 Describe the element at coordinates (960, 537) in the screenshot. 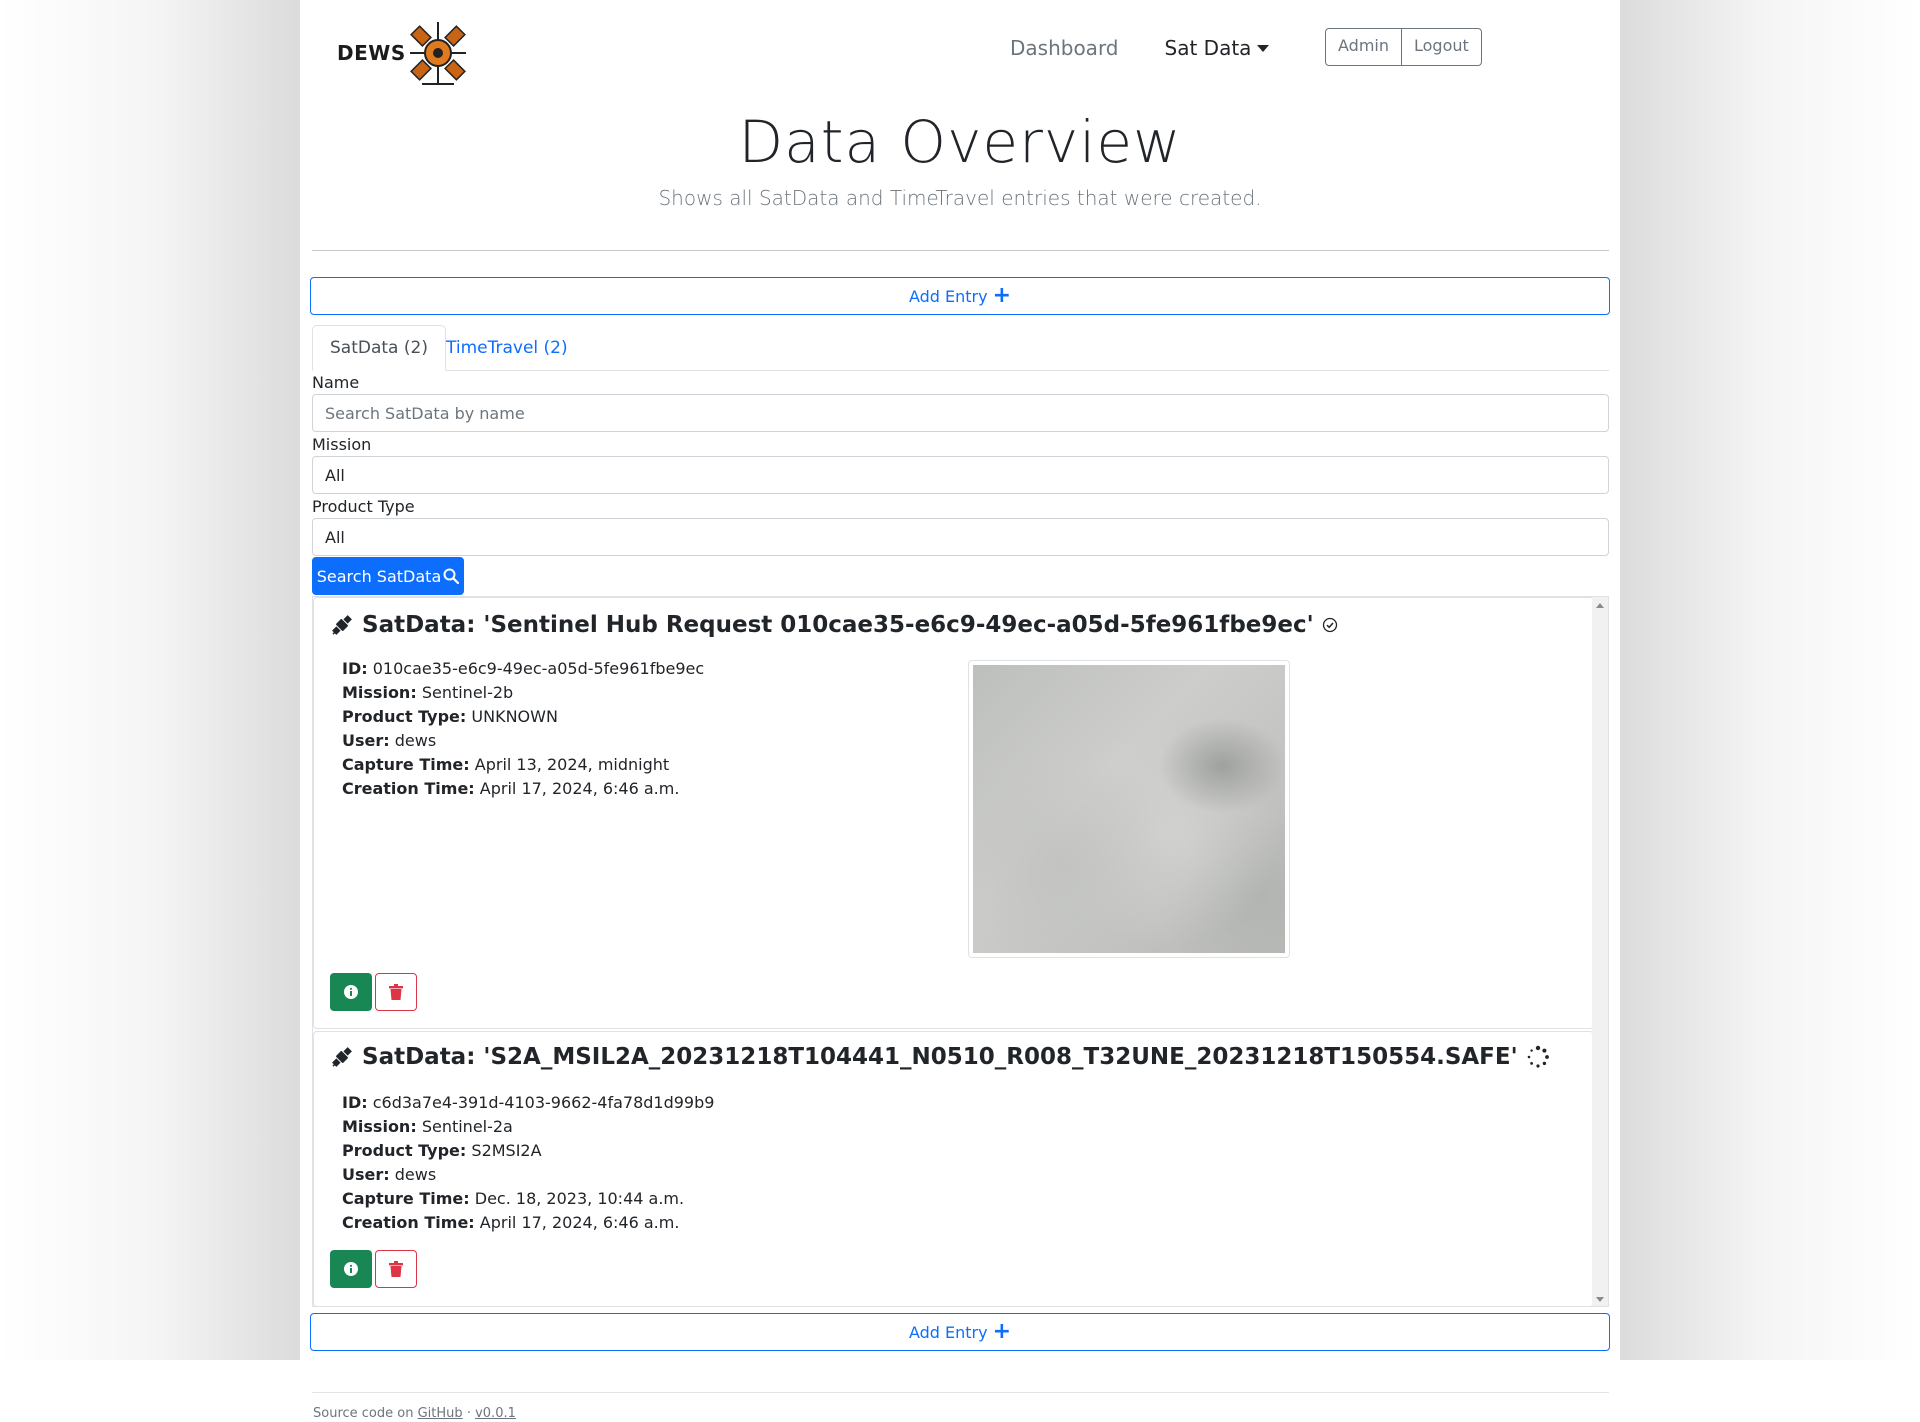

I see `product-type-select: All` at that location.